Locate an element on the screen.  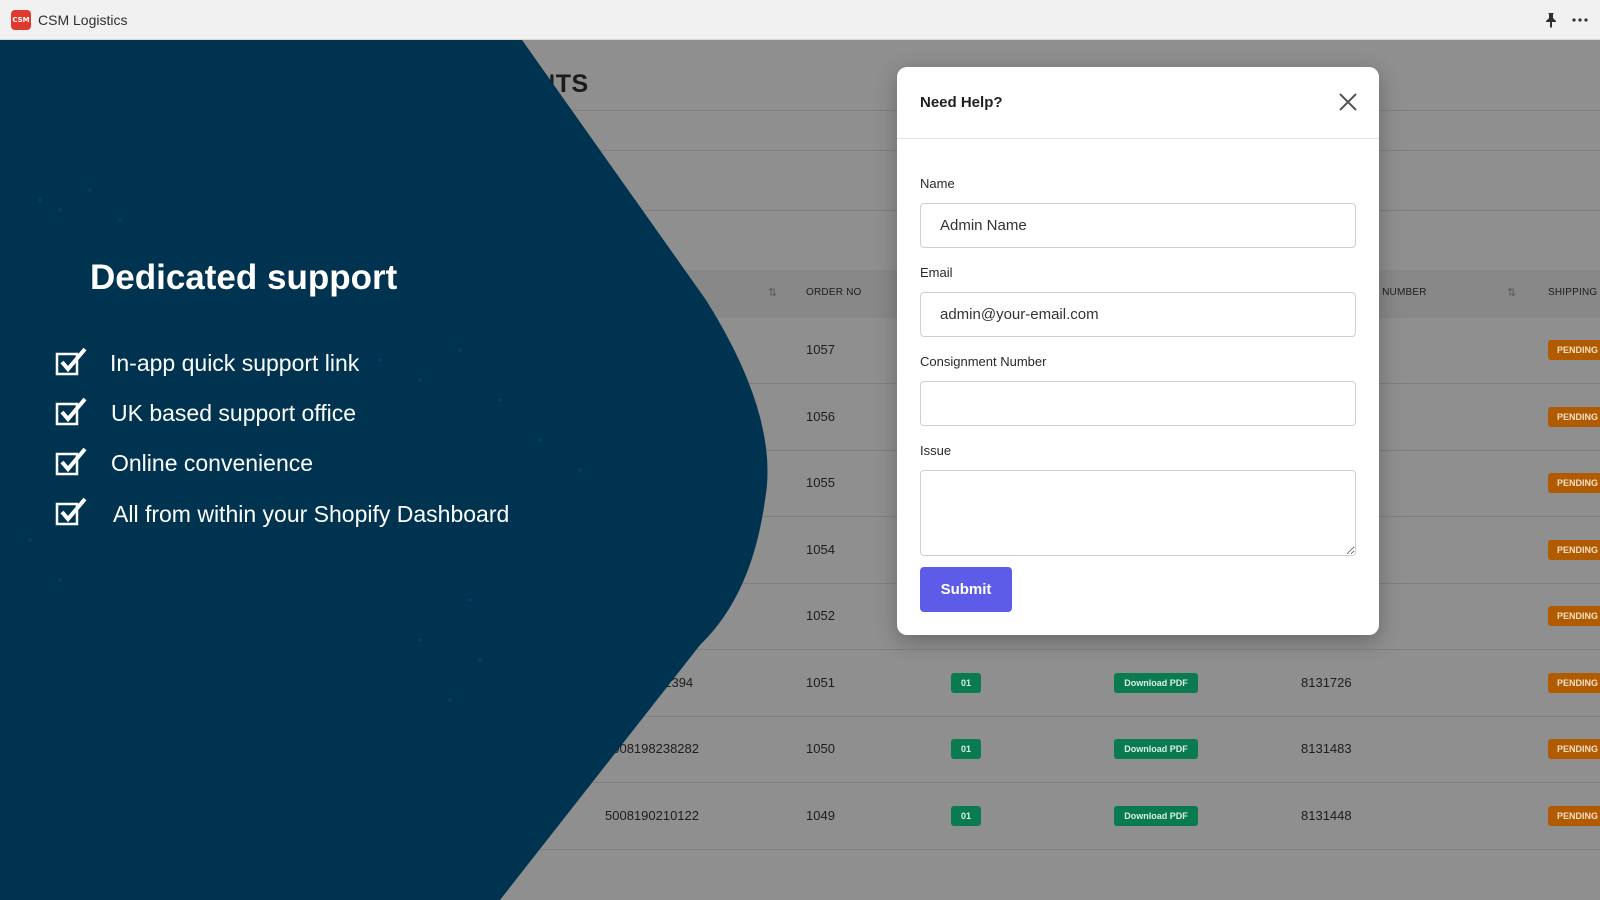
modal-title: Need Help? is located at coordinates (961, 102).